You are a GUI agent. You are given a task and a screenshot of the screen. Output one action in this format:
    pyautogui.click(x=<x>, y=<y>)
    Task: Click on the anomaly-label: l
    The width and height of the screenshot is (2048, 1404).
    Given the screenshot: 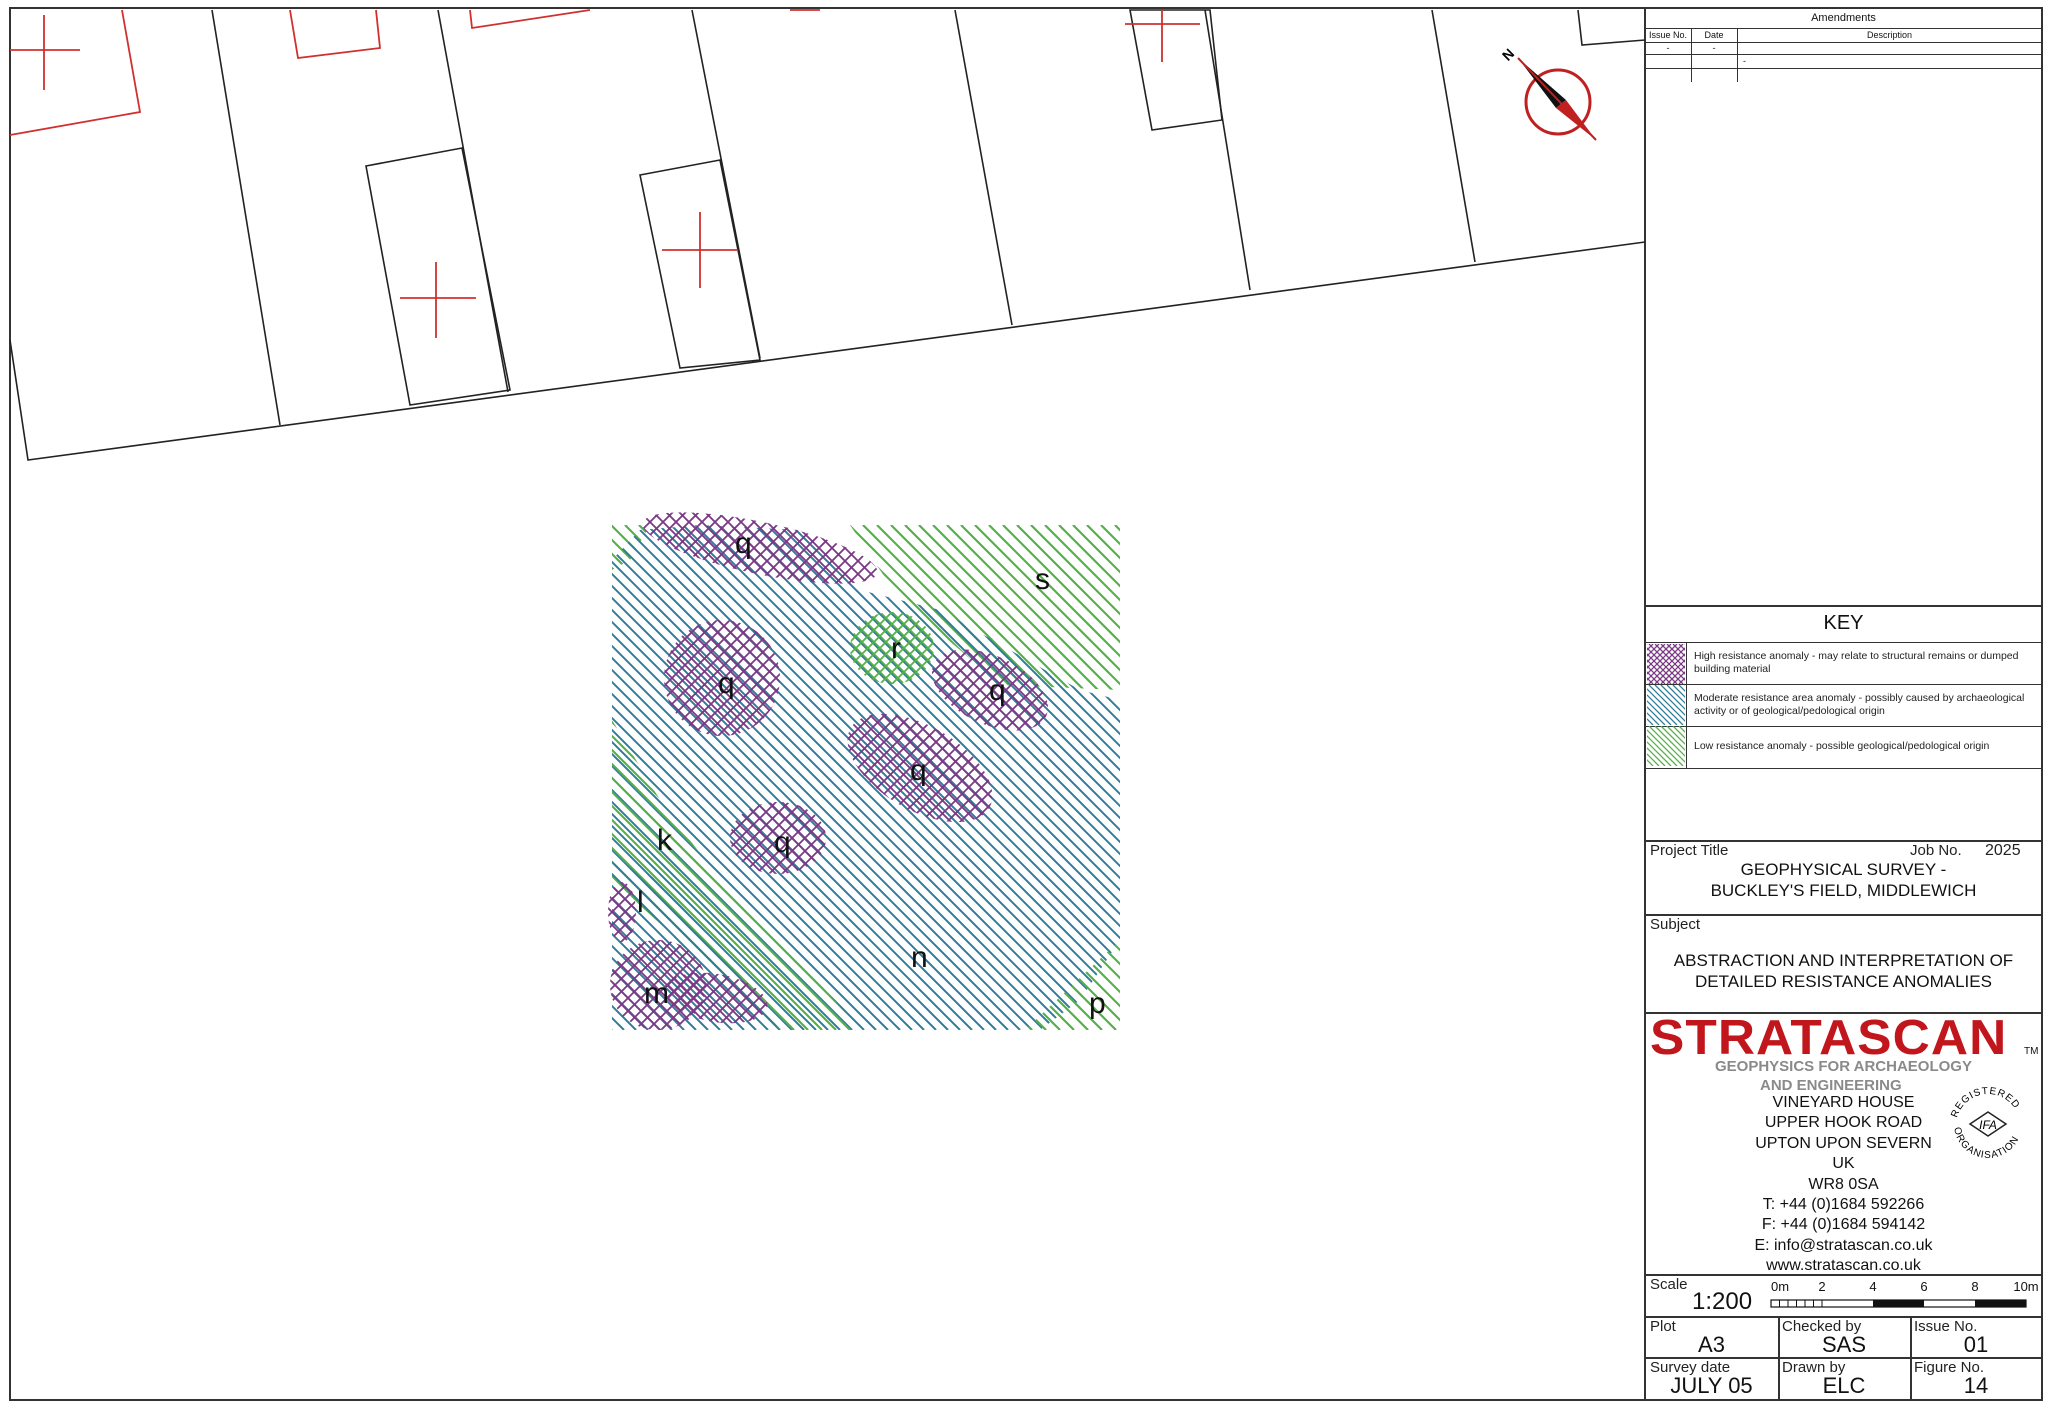 What is the action you would take?
    pyautogui.click(x=640, y=902)
    